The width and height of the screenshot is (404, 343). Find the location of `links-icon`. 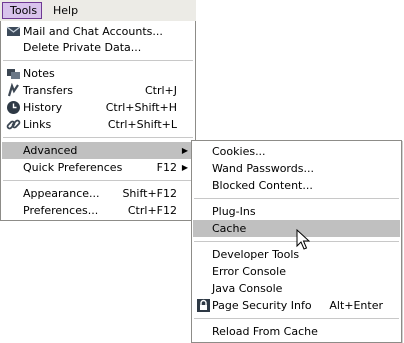

links-icon is located at coordinates (13, 124).